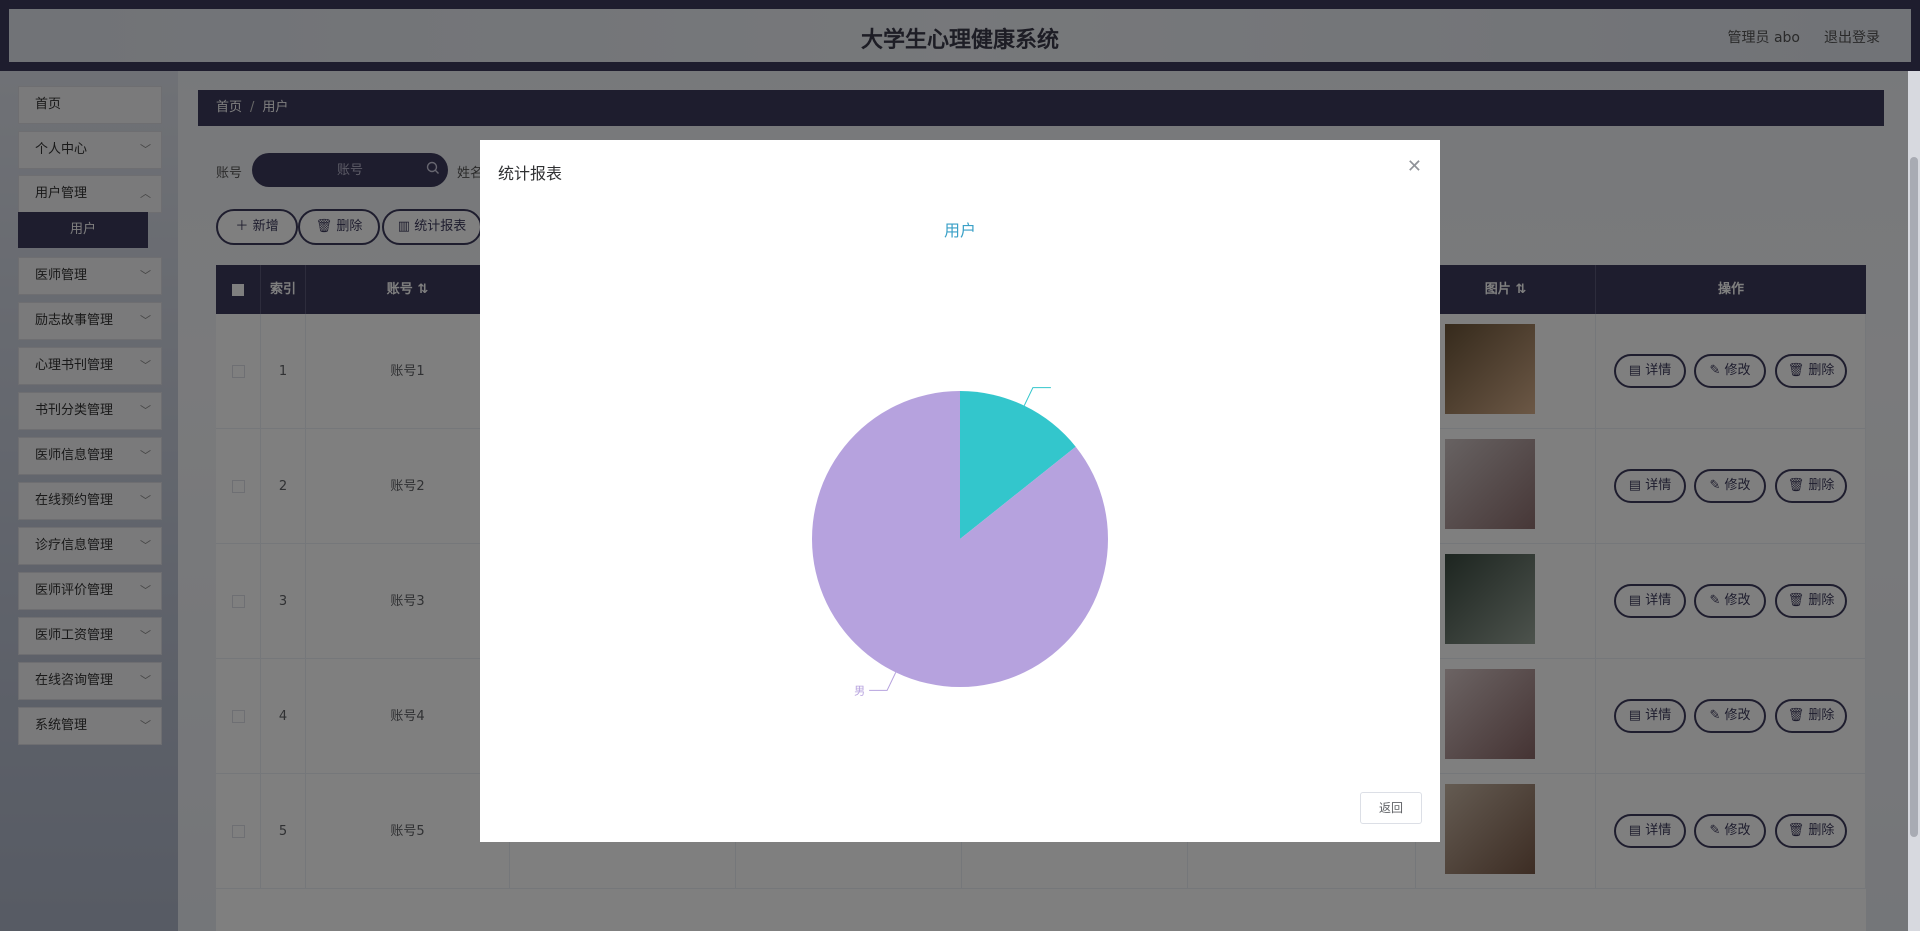 The image size is (1920, 931). I want to click on page-scrollbar, so click(1914, 501).